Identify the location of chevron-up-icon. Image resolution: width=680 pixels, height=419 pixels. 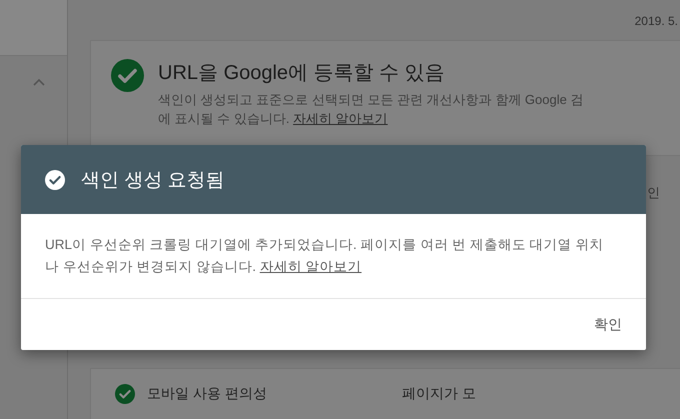
(39, 82).